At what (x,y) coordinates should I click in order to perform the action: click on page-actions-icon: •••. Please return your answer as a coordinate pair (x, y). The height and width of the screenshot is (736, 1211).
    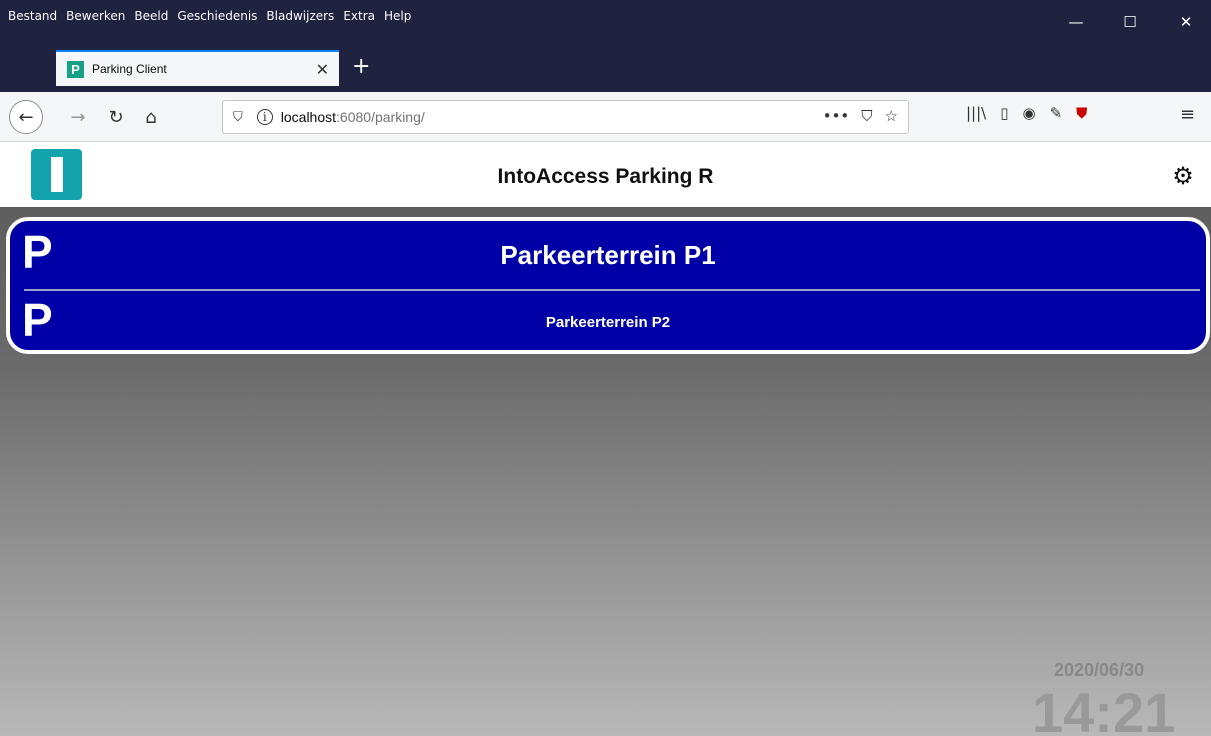
    Looking at the image, I should click on (836, 116).